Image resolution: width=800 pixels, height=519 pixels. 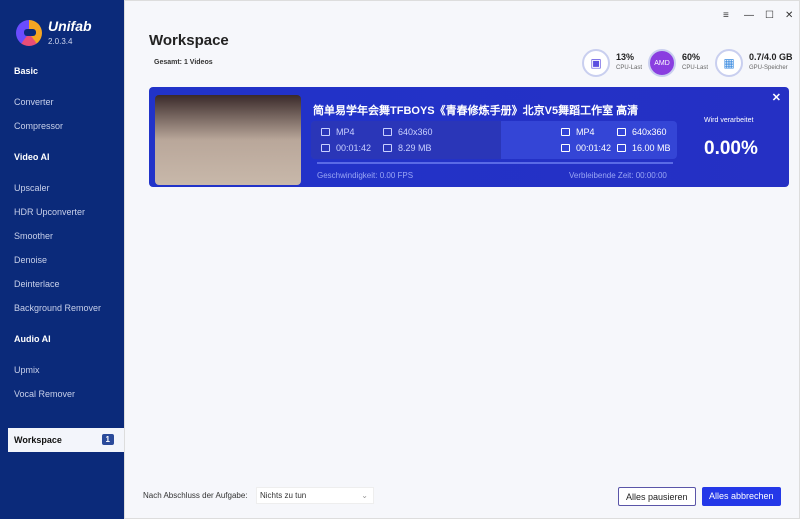 What do you see at coordinates (726, 15) in the screenshot?
I see `menu-button: ≡` at bounding box center [726, 15].